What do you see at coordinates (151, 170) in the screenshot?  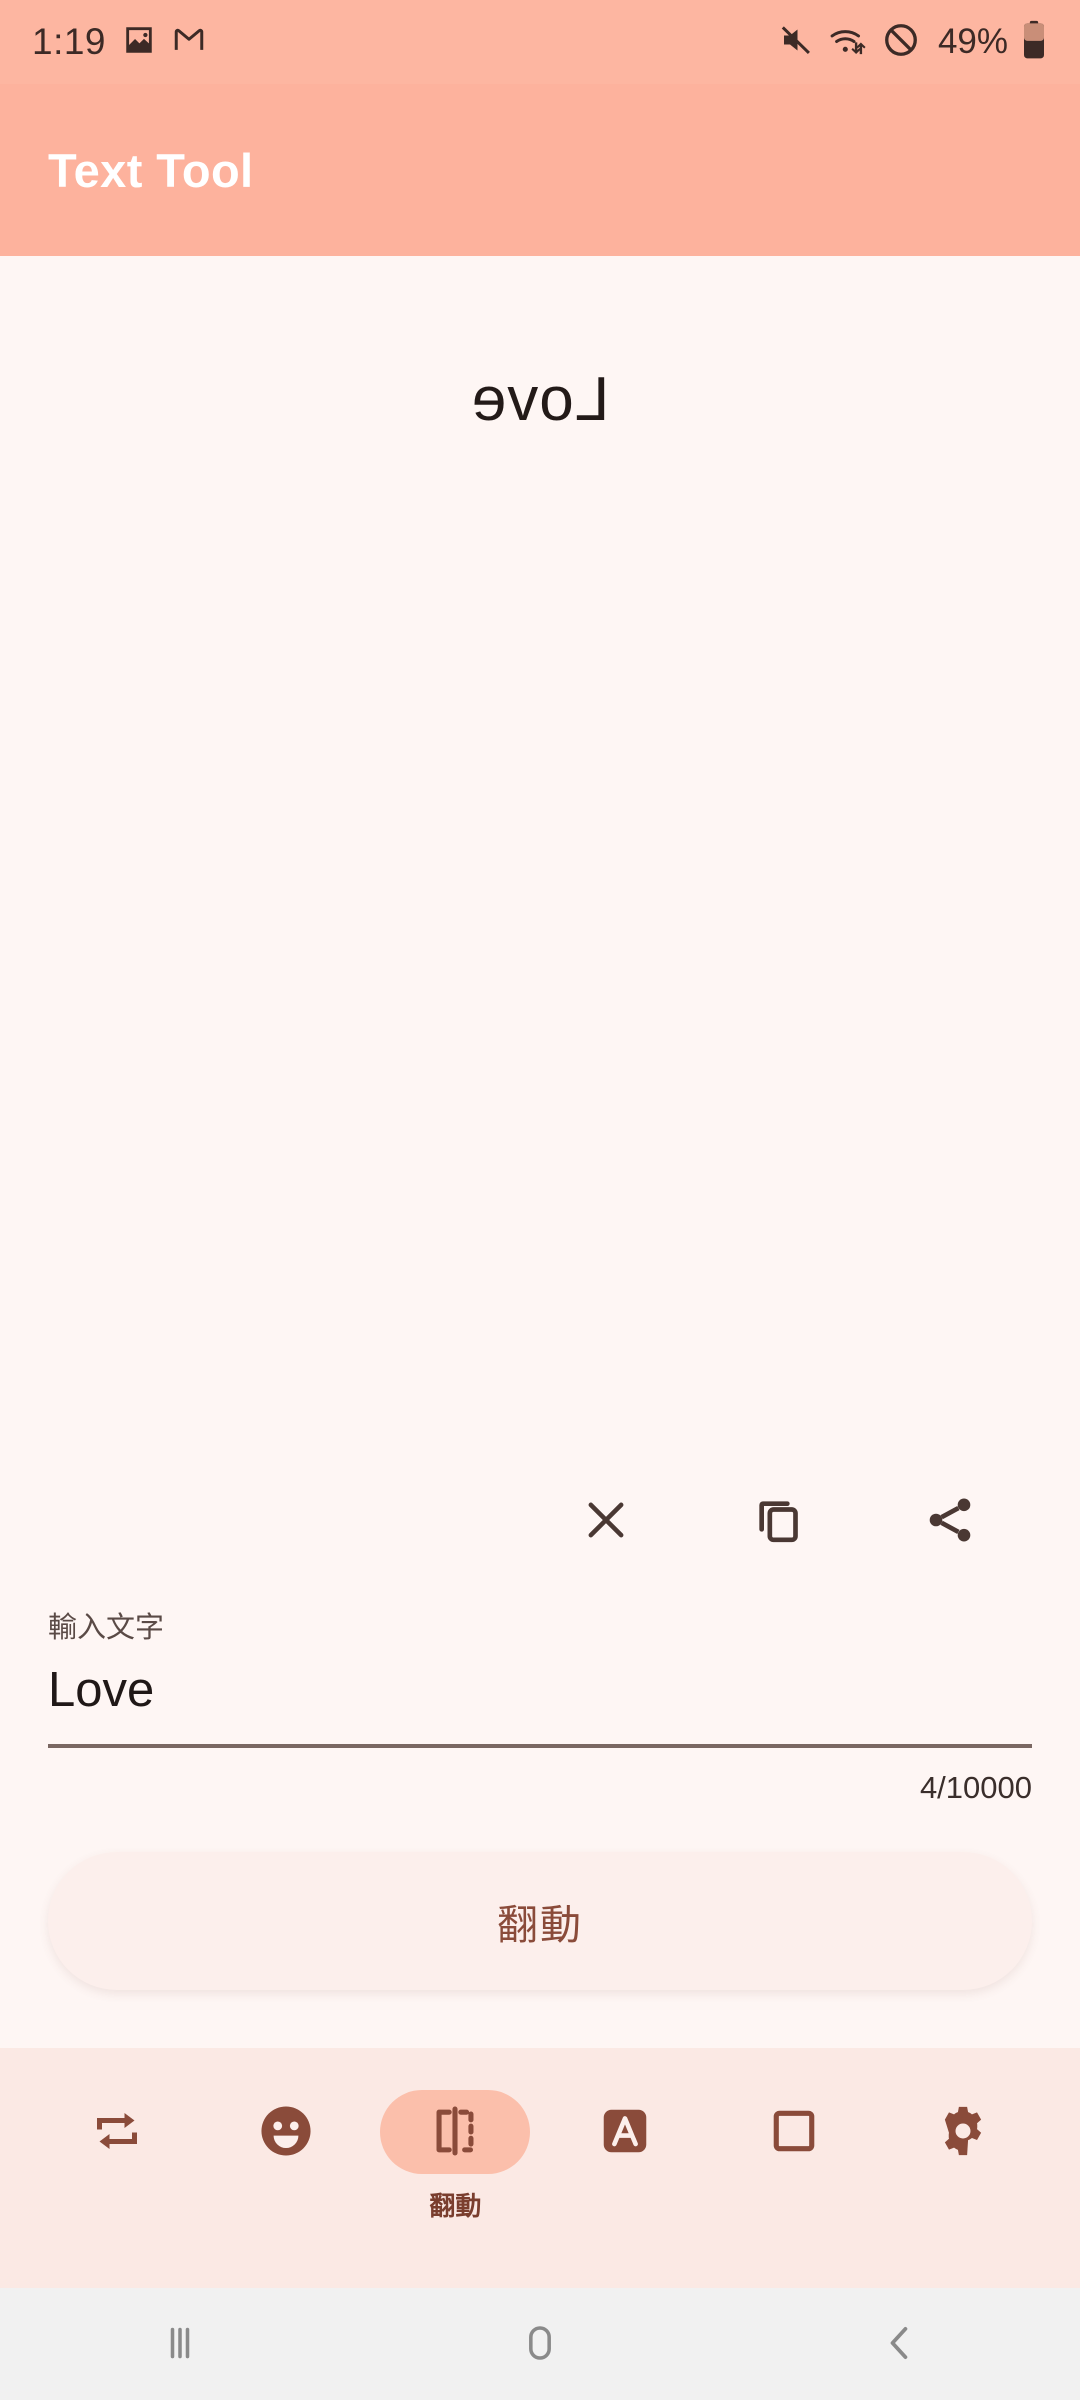 I see `page-title: Text Tool` at bounding box center [151, 170].